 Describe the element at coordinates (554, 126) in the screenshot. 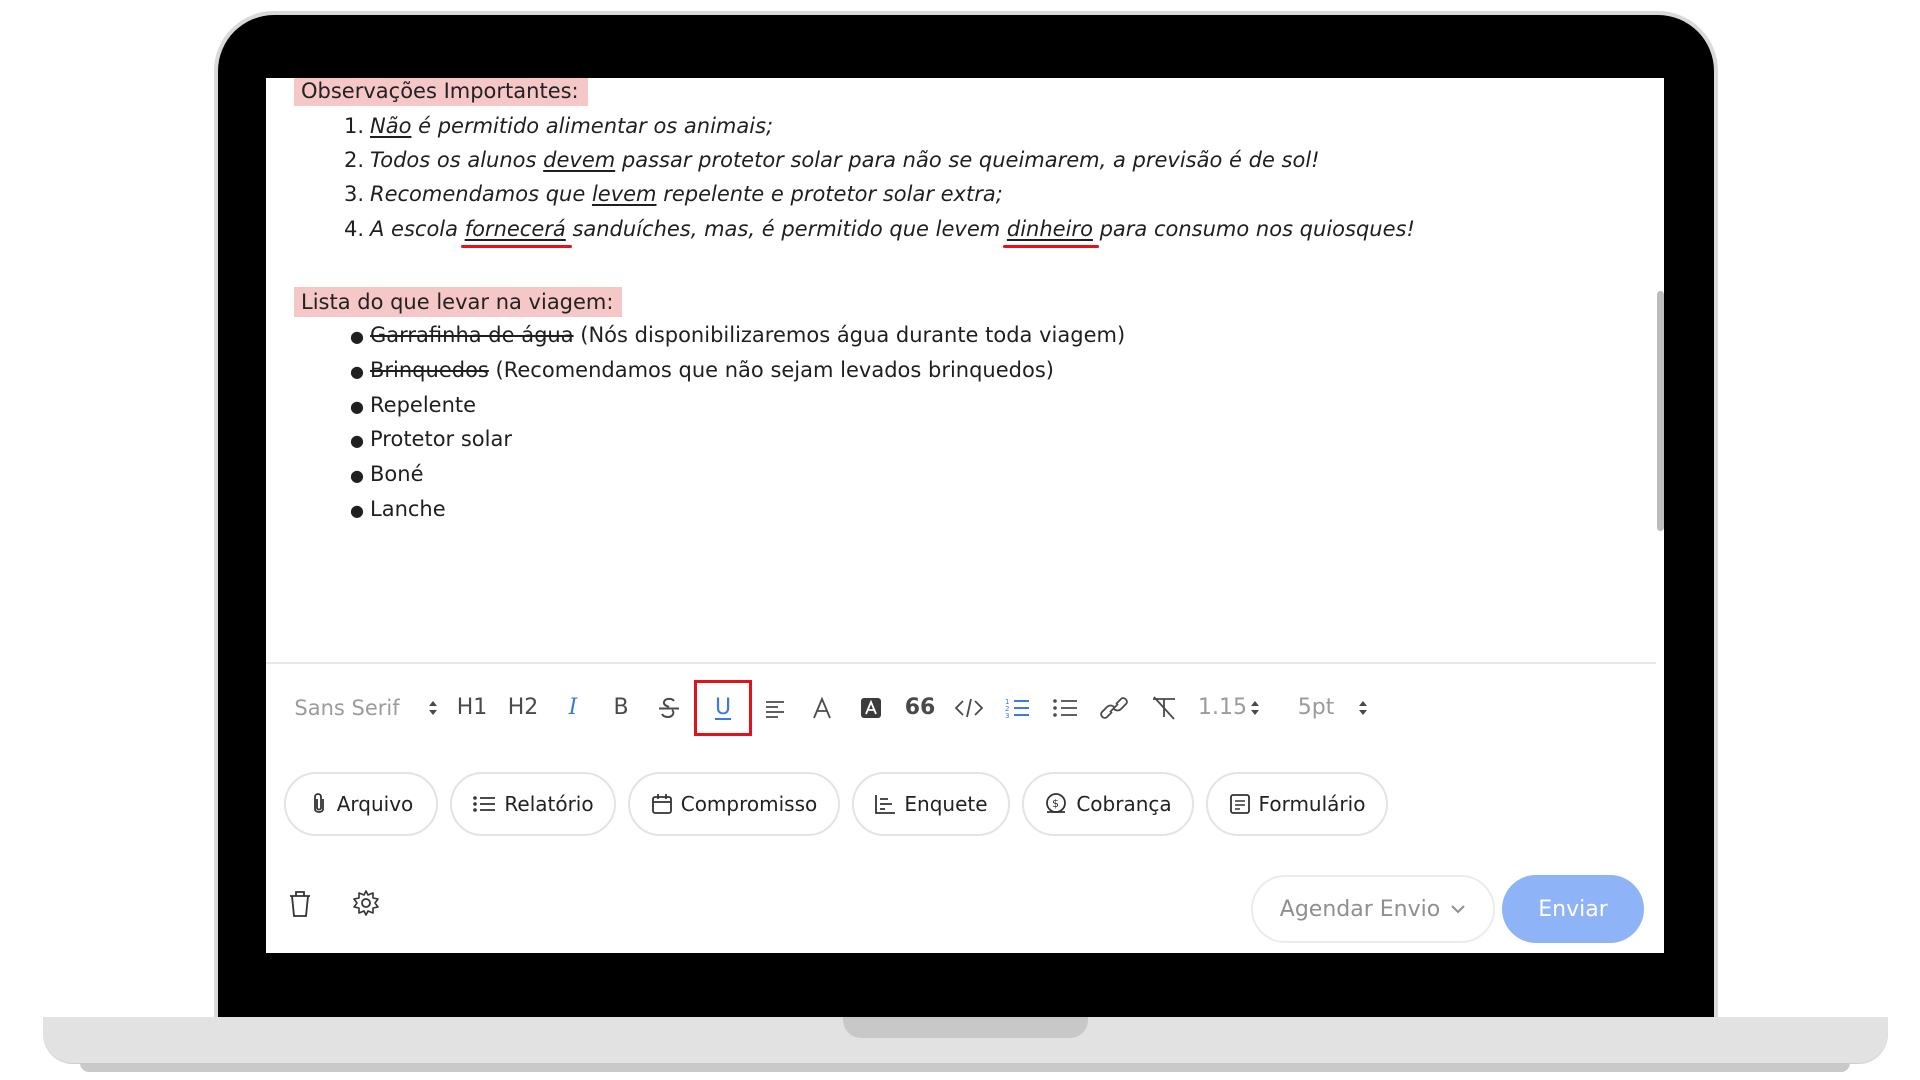

I see `list-item: 1. Não é permitido alimentar os animais;` at that location.